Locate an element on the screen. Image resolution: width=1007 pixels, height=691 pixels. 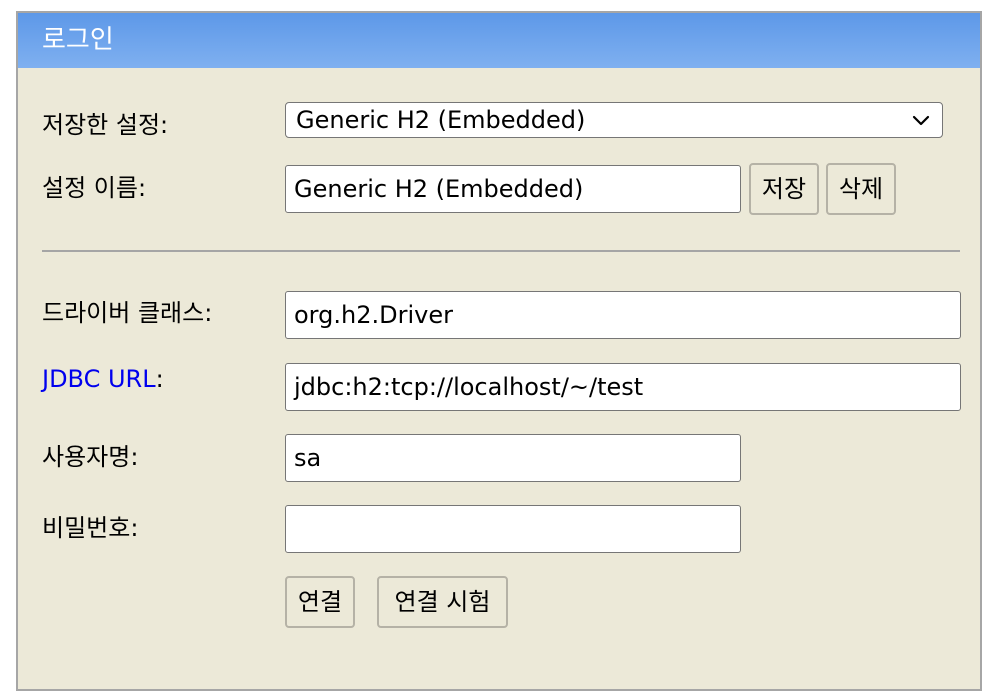
test-connection-button: 연결 시험 is located at coordinates (442, 602).